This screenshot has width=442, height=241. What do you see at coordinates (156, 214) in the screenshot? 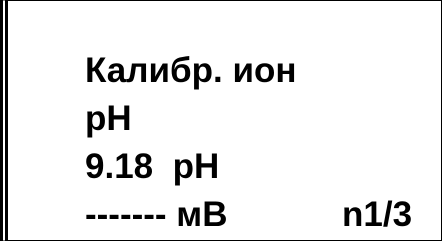
I see `potential-reading: ------- мВ` at bounding box center [156, 214].